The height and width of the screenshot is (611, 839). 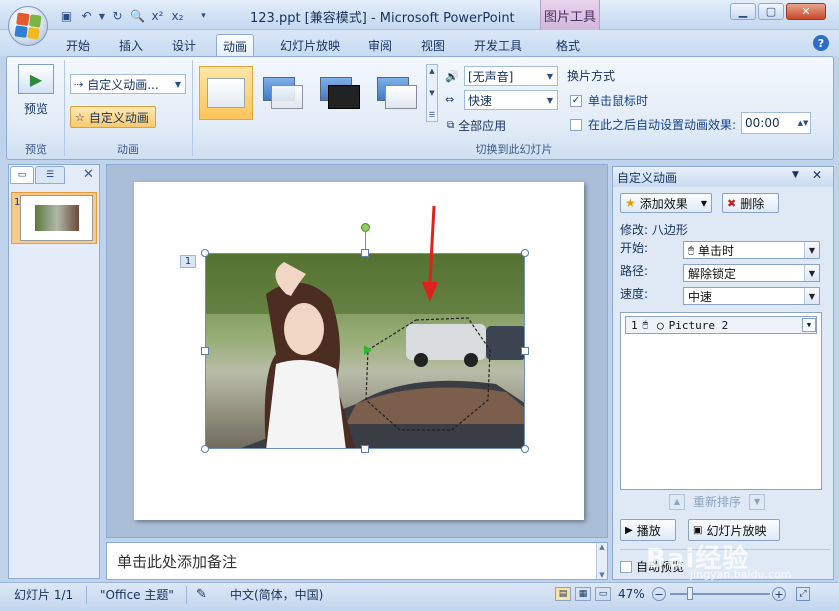 I want to click on superscript-icon: x², so click(x=157, y=16).